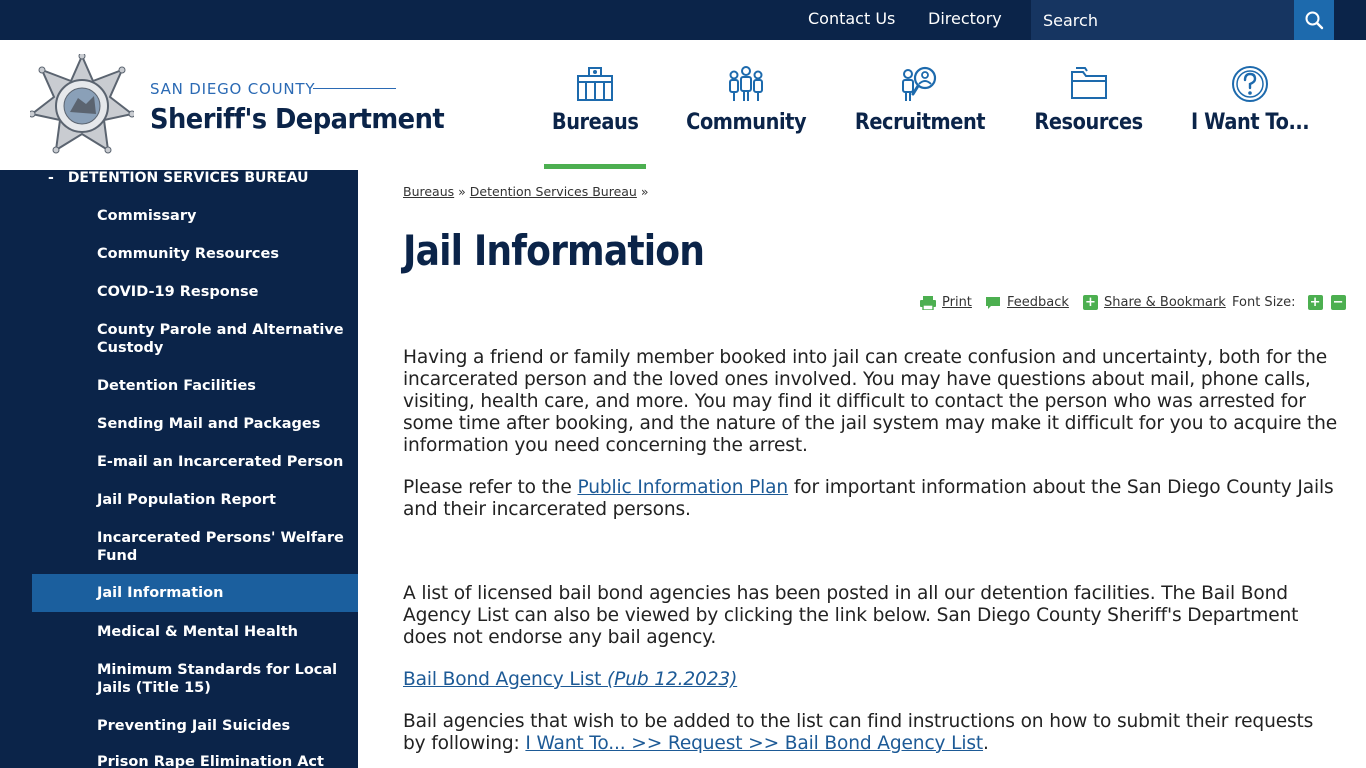 The height and width of the screenshot is (768, 1366). Describe the element at coordinates (1338, 302) in the screenshot. I see `font-decrease-button: −` at that location.